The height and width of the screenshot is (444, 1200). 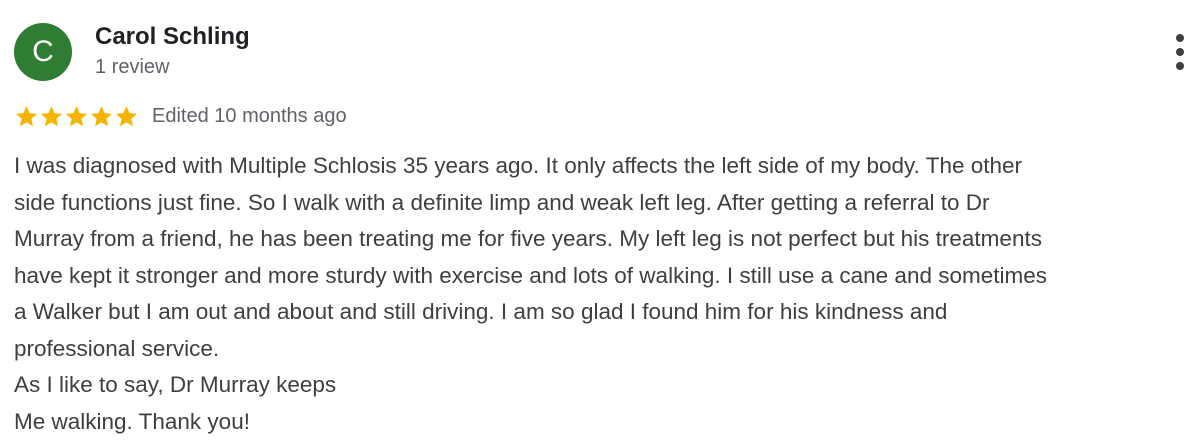 I want to click on review-text-line: As I like to say, Dr Murray keeps, so click(x=175, y=384).